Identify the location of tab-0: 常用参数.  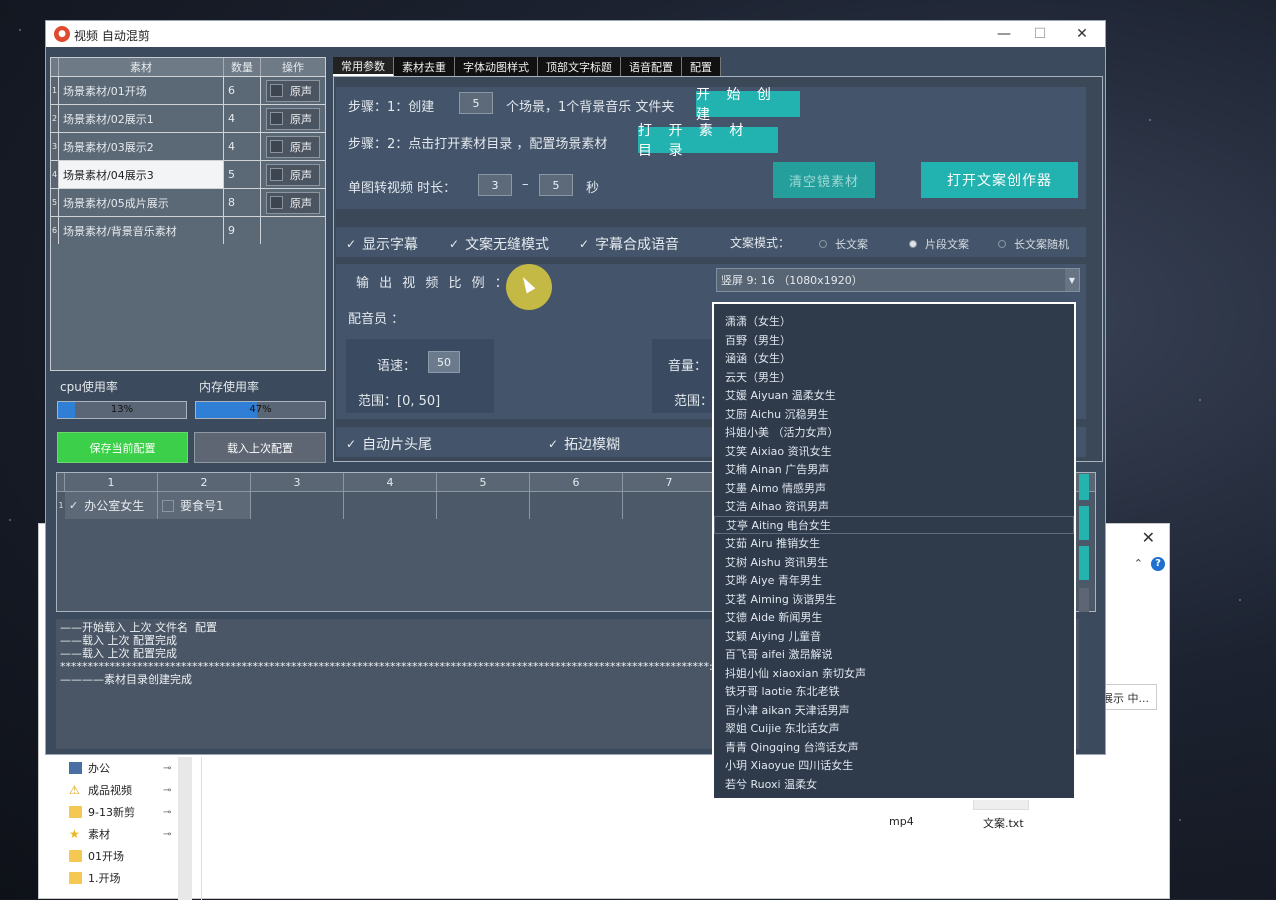
(363, 66).